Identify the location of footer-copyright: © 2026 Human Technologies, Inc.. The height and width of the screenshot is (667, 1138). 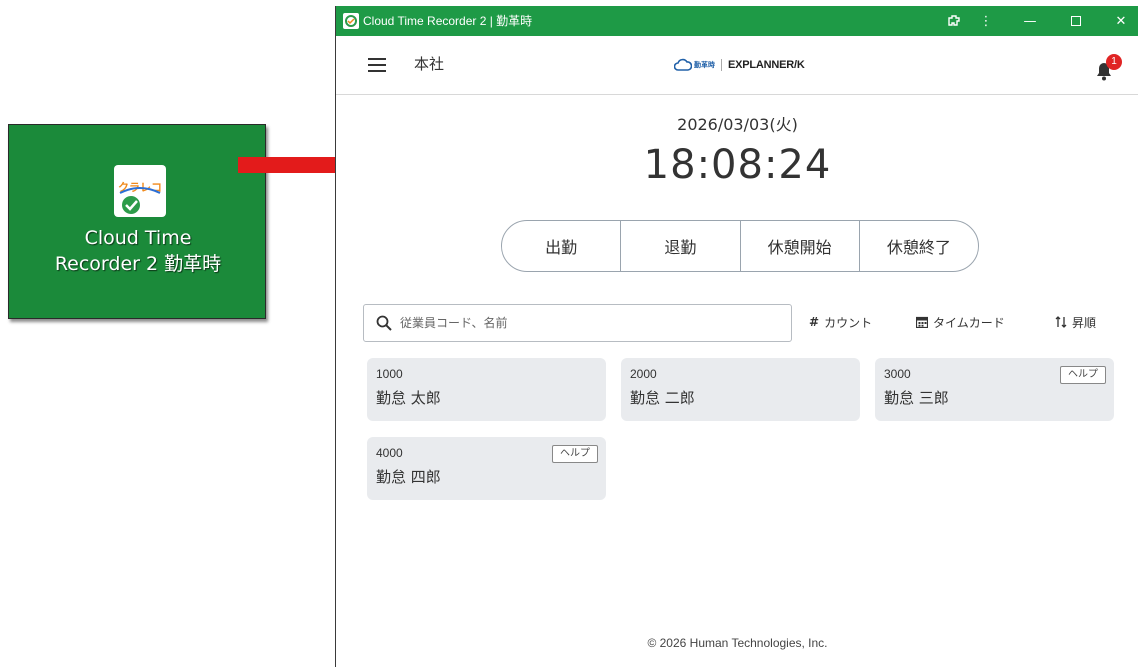
(737, 643).